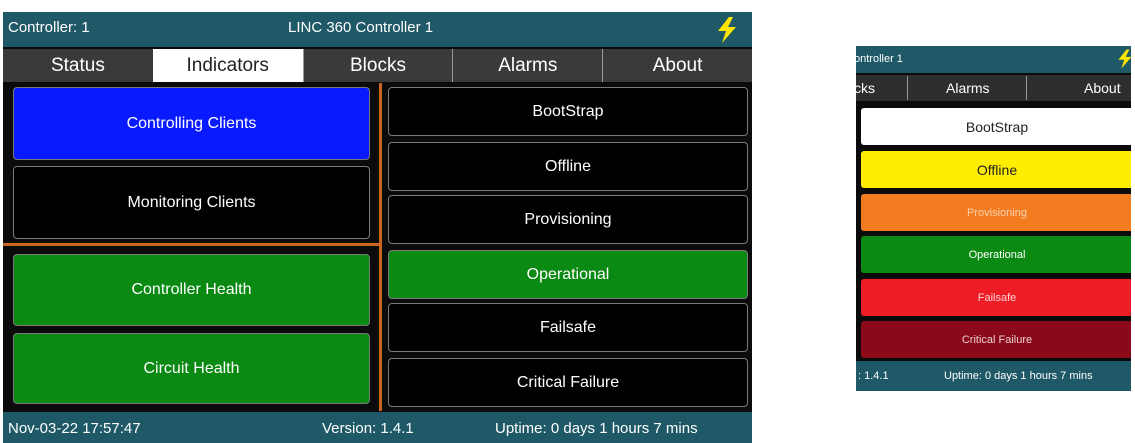 The width and height of the screenshot is (1135, 443). What do you see at coordinates (368, 428) in the screenshot?
I see `version-text: Version: 1.4.1` at bounding box center [368, 428].